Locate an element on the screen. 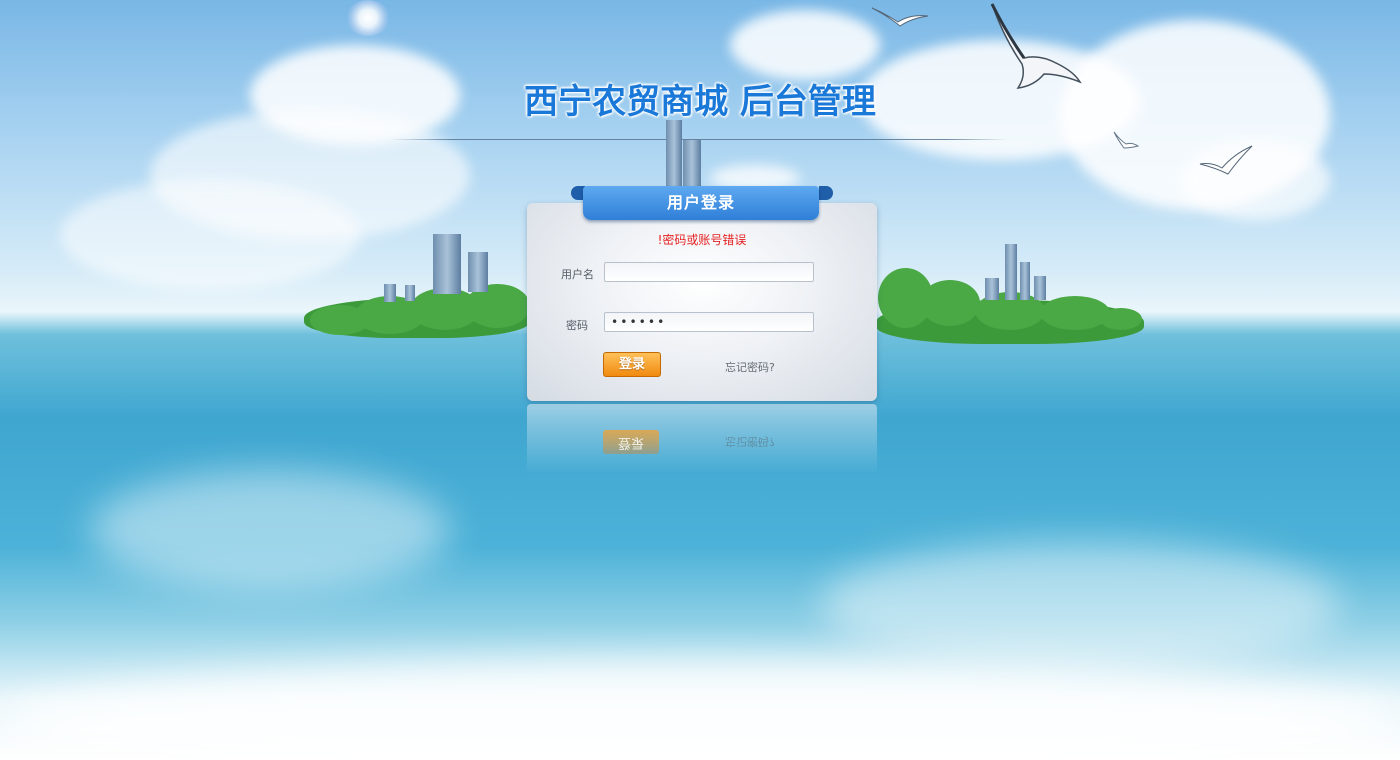  page-title: 西宁农贸商城 后台管理 is located at coordinates (700, 102).